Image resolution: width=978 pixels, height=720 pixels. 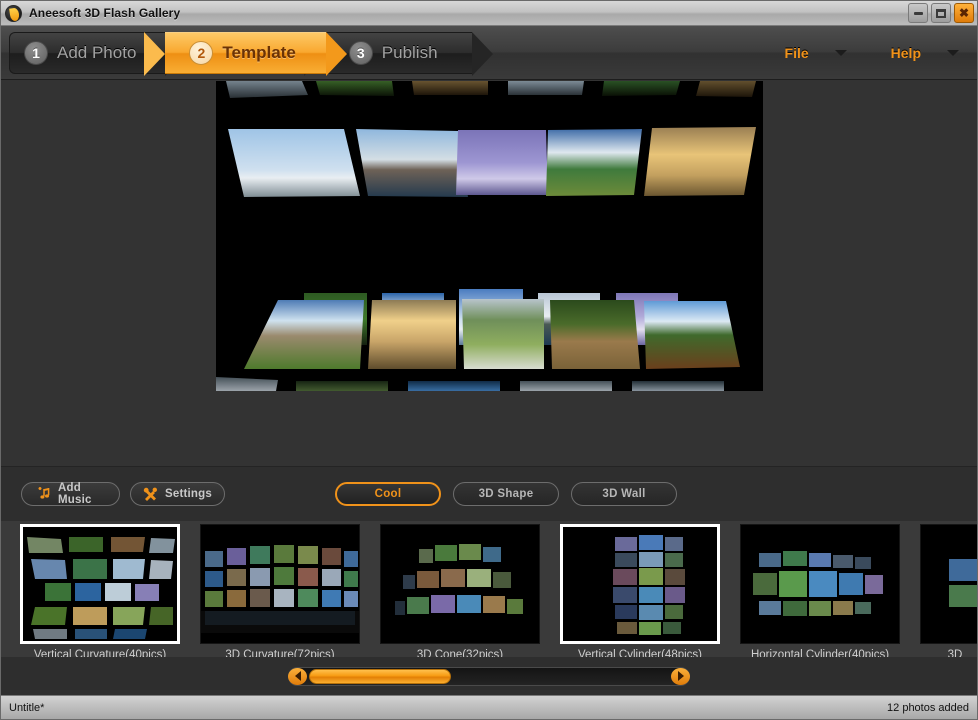 I want to click on tab-3d-wall: 3D Wall, so click(x=624, y=494).